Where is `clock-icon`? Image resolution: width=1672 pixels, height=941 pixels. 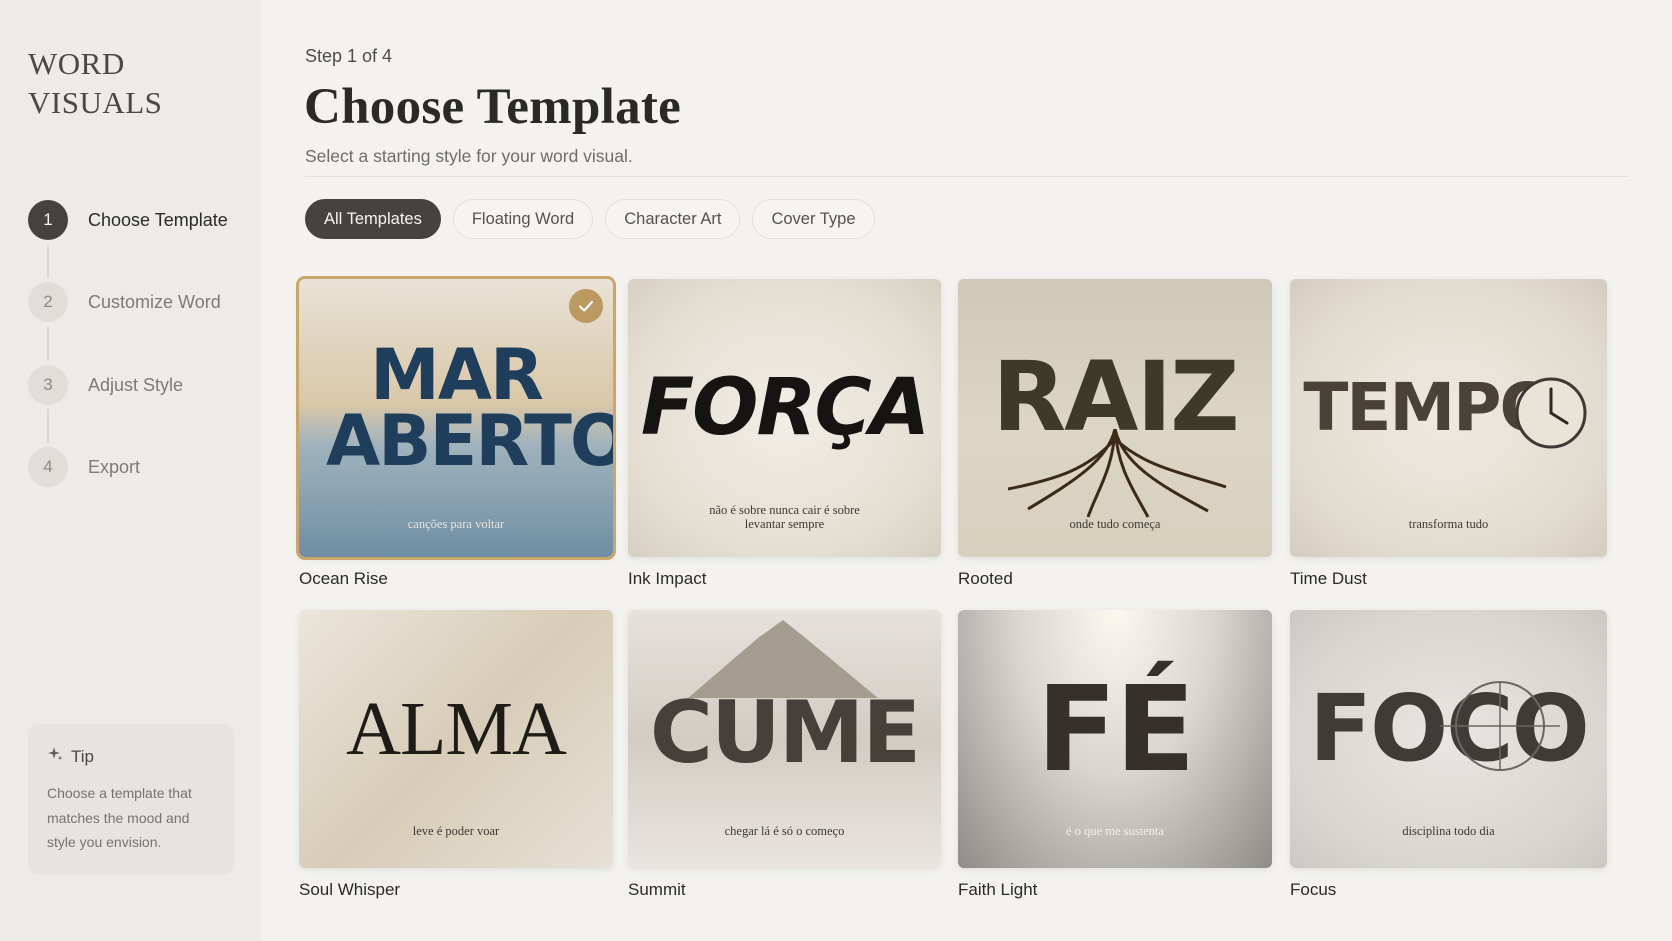 clock-icon is located at coordinates (1551, 413).